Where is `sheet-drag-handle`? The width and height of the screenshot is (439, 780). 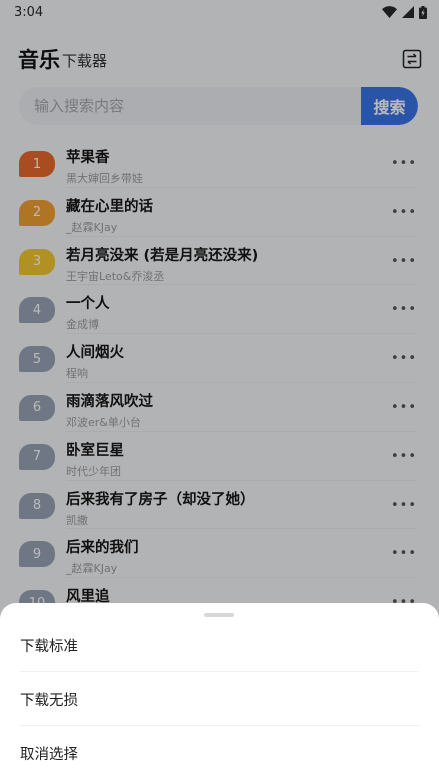 sheet-drag-handle is located at coordinates (219, 615).